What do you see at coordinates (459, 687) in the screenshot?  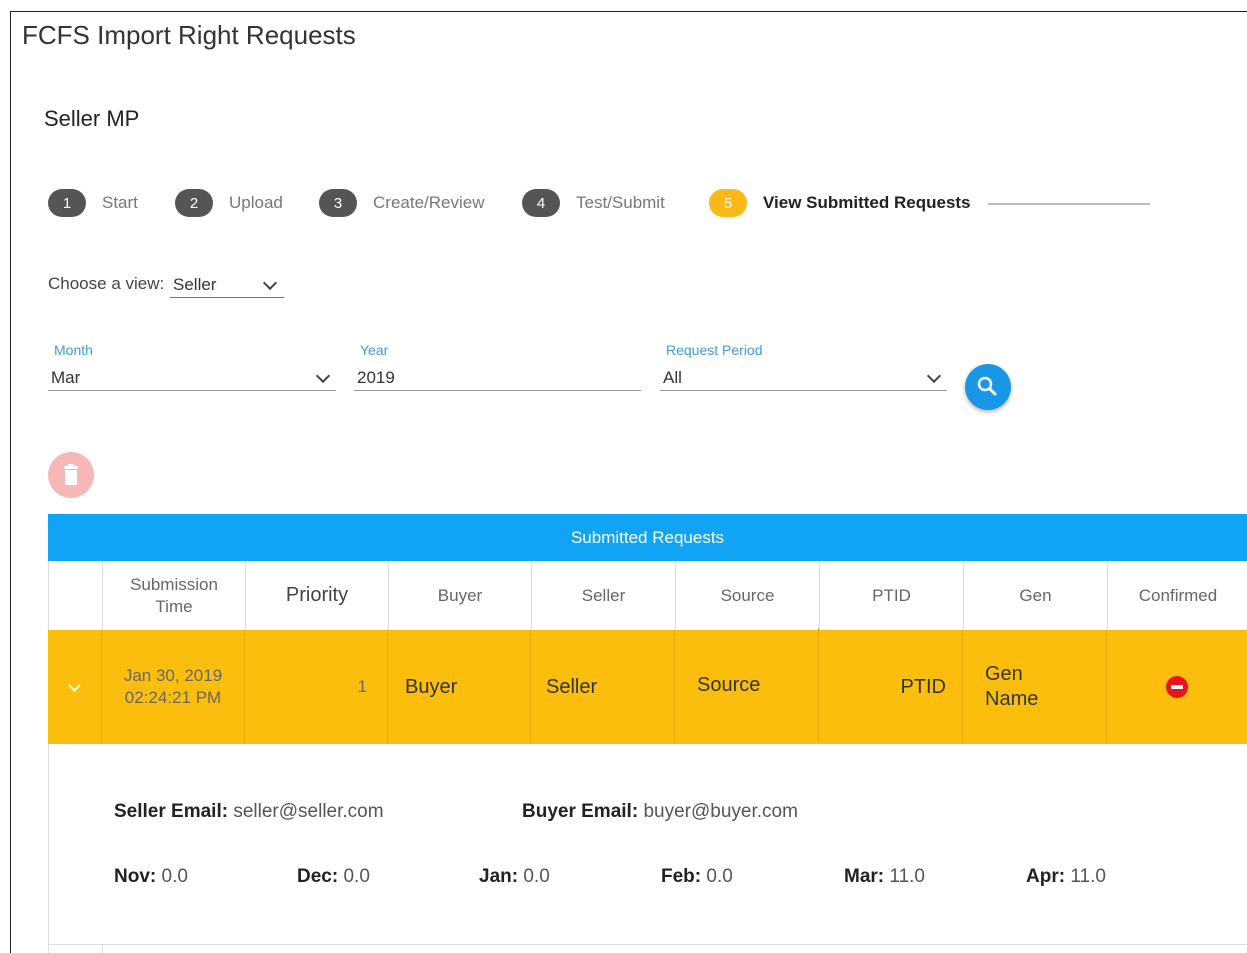 I see `cell-buyer: Buyer` at bounding box center [459, 687].